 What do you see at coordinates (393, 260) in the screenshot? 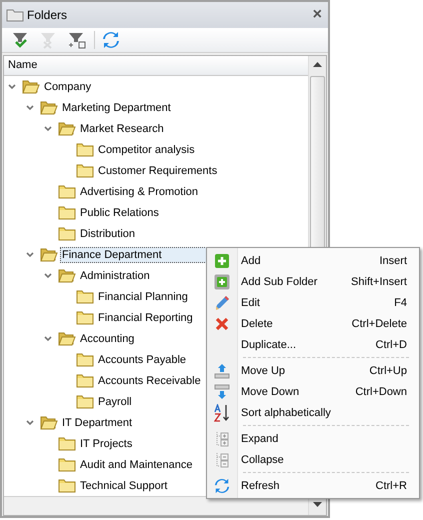
I see `shortcut-label: Insert` at bounding box center [393, 260].